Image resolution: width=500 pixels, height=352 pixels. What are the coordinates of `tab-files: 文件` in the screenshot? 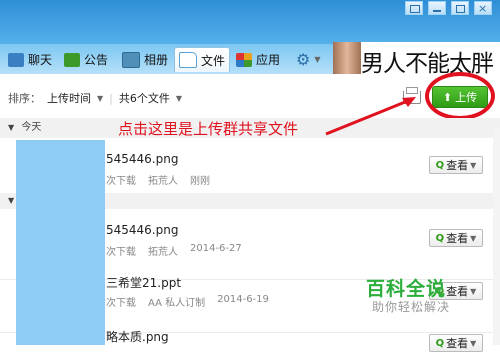 It's located at (202, 59).